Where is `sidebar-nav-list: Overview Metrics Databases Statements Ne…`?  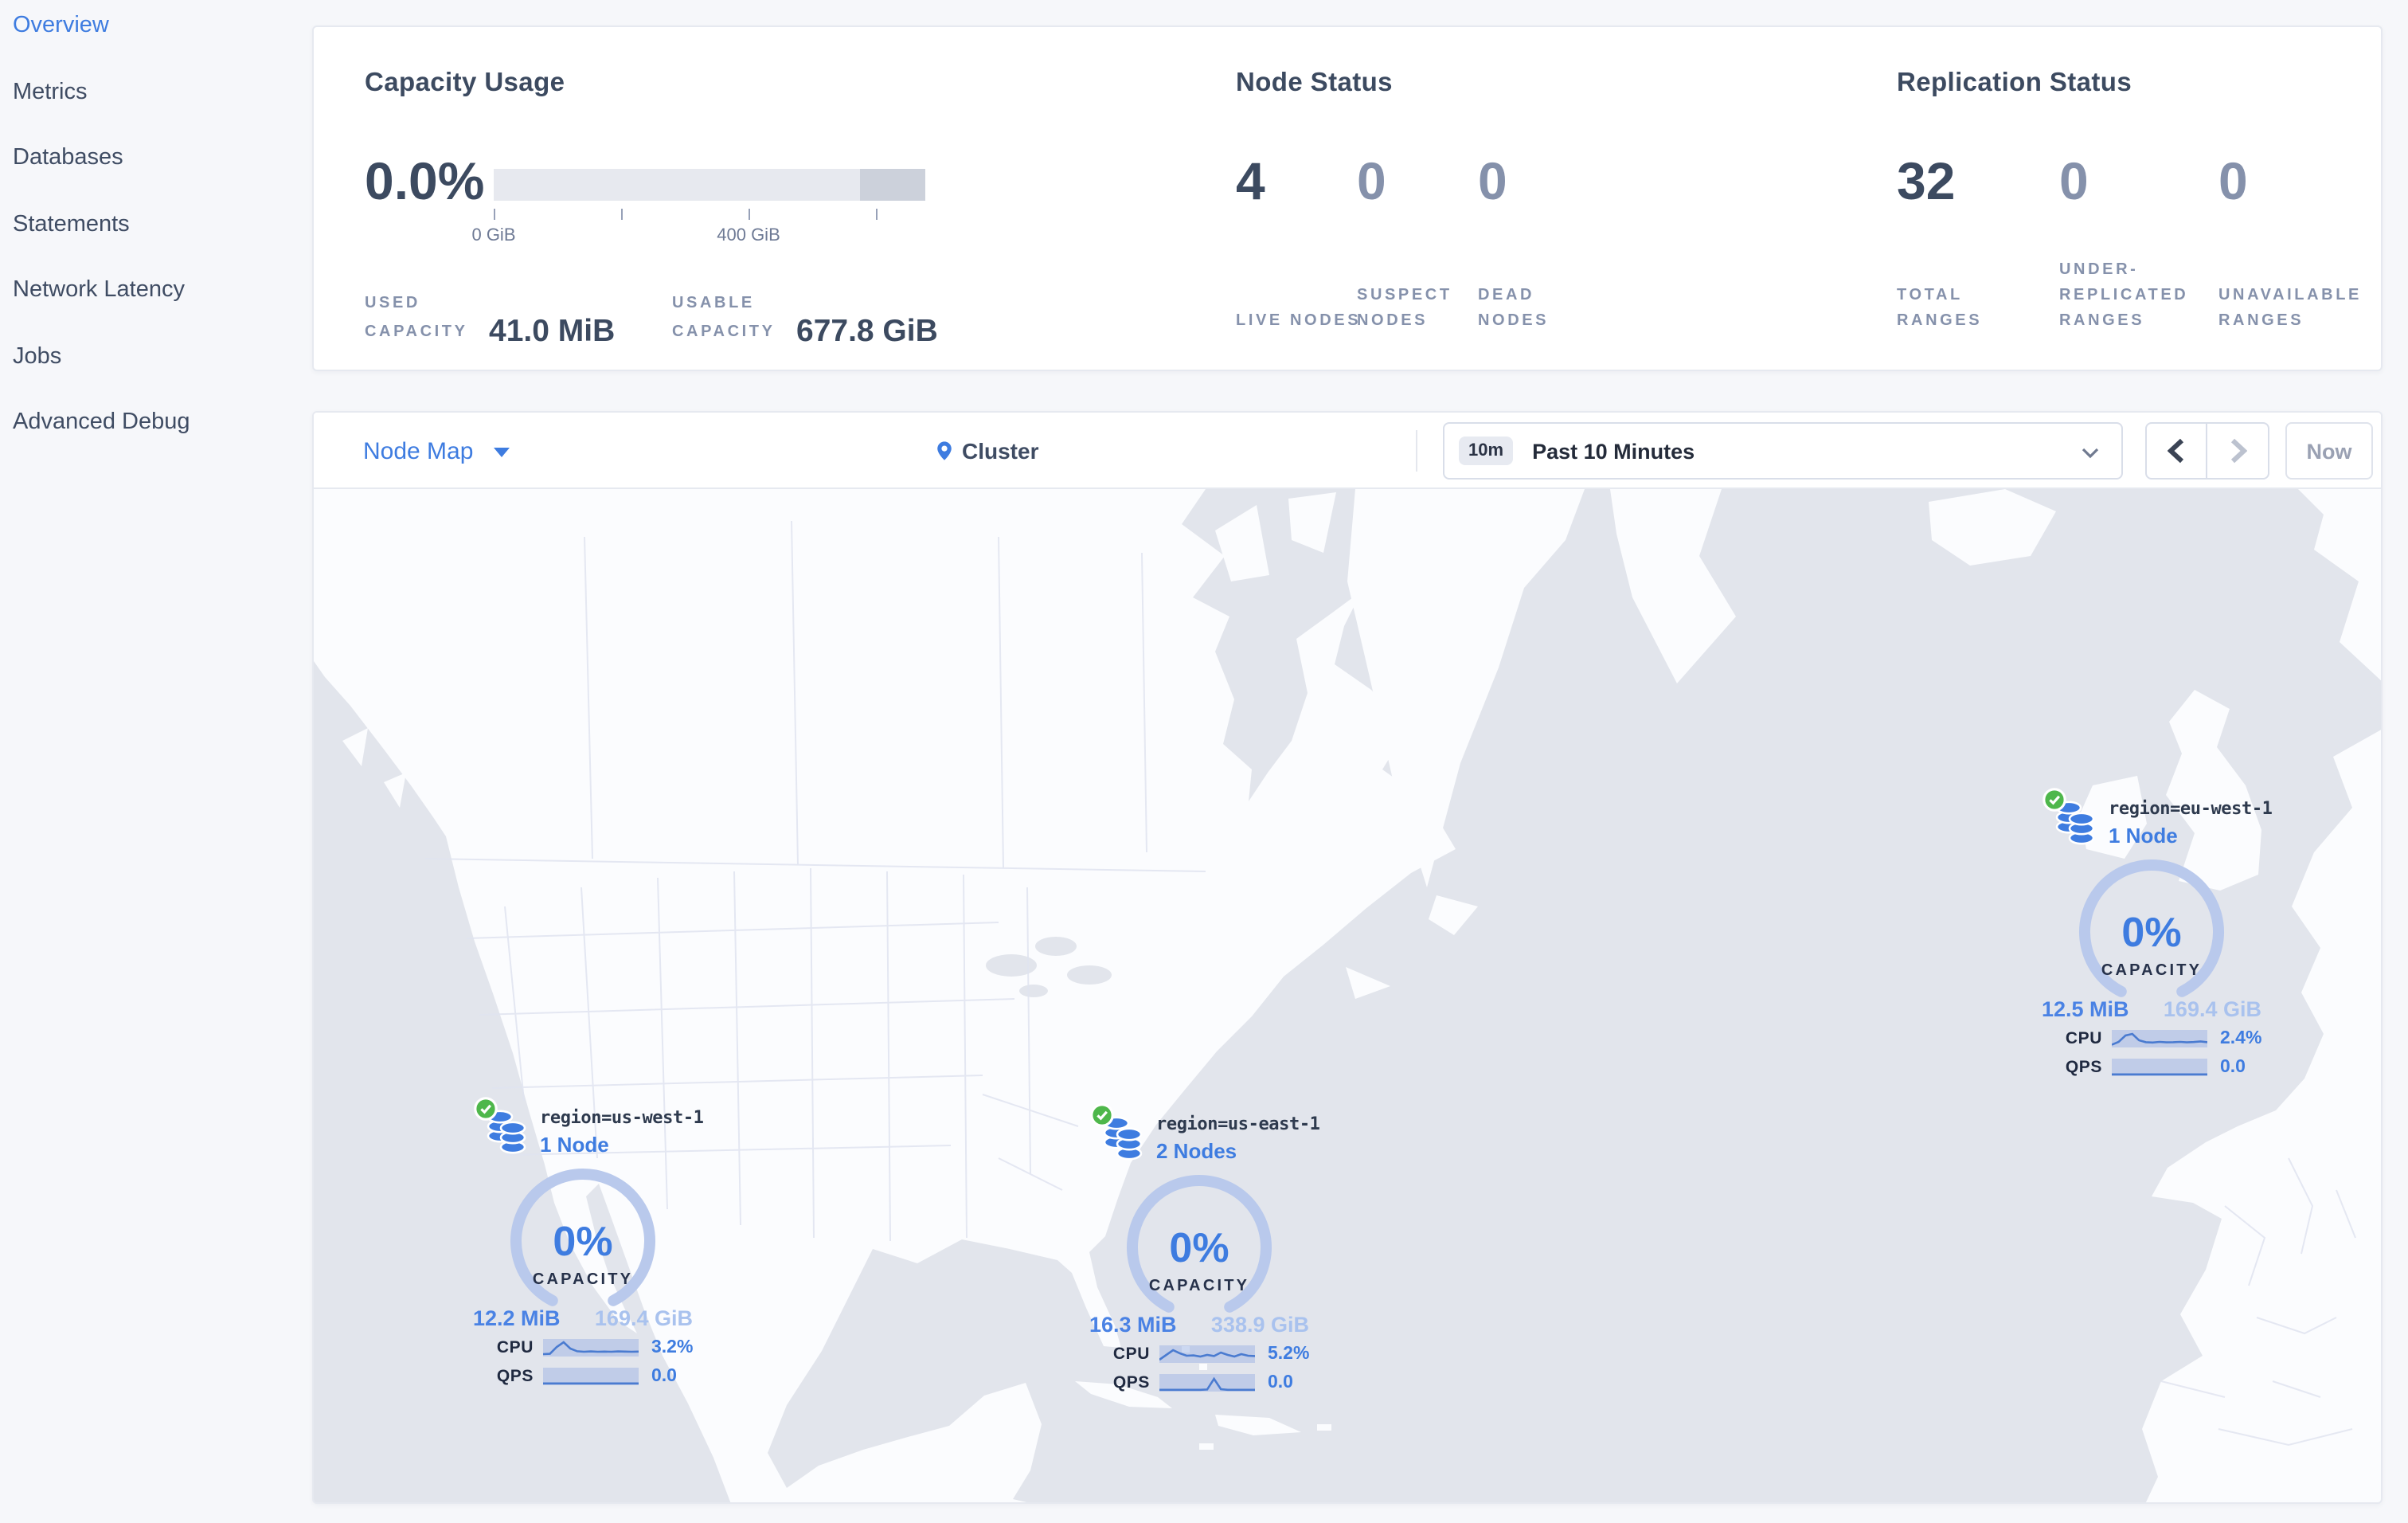
sidebar-nav-list: Overview Metrics Databases Statements Ne… is located at coordinates (156, 228).